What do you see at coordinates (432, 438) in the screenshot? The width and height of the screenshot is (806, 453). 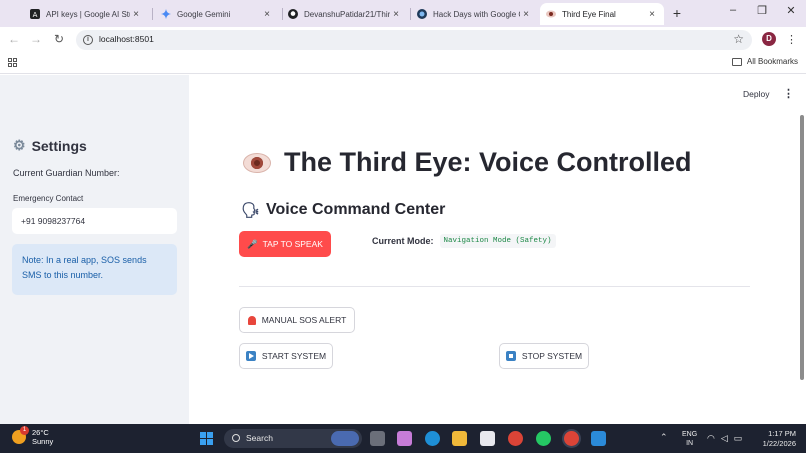 I see `edge-icon` at bounding box center [432, 438].